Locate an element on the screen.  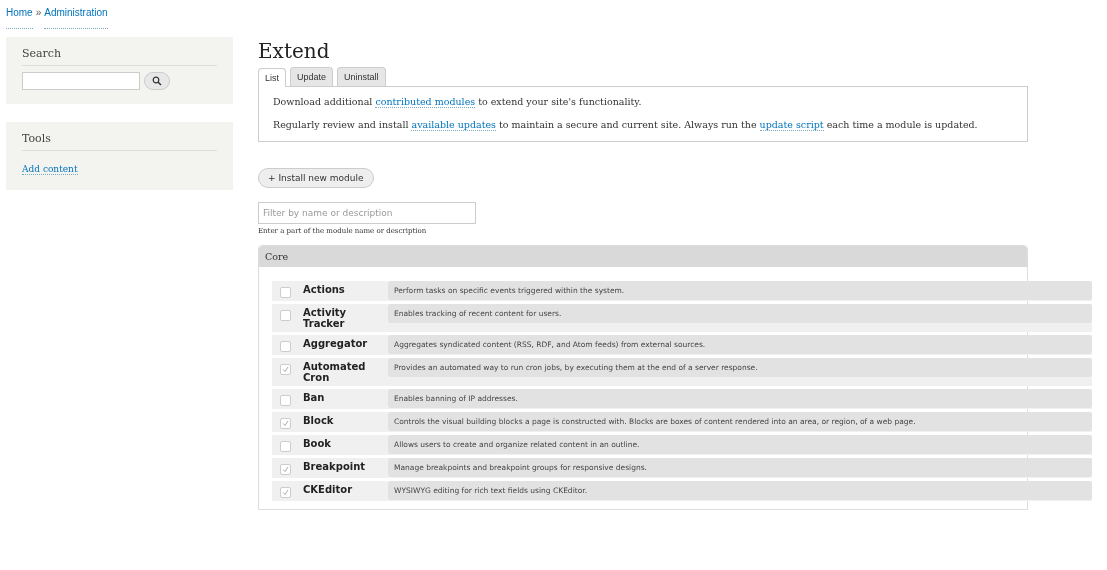
text-link: contributed modules is located at coordinates (425, 102).